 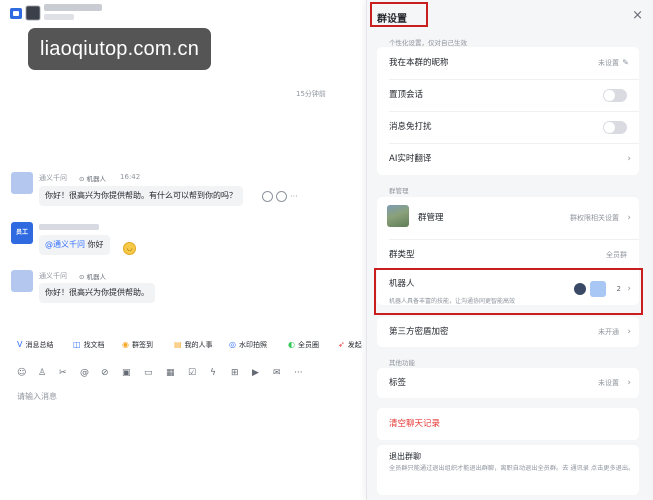 I want to click on row-mute: 消息免打扰, so click(x=508, y=127).